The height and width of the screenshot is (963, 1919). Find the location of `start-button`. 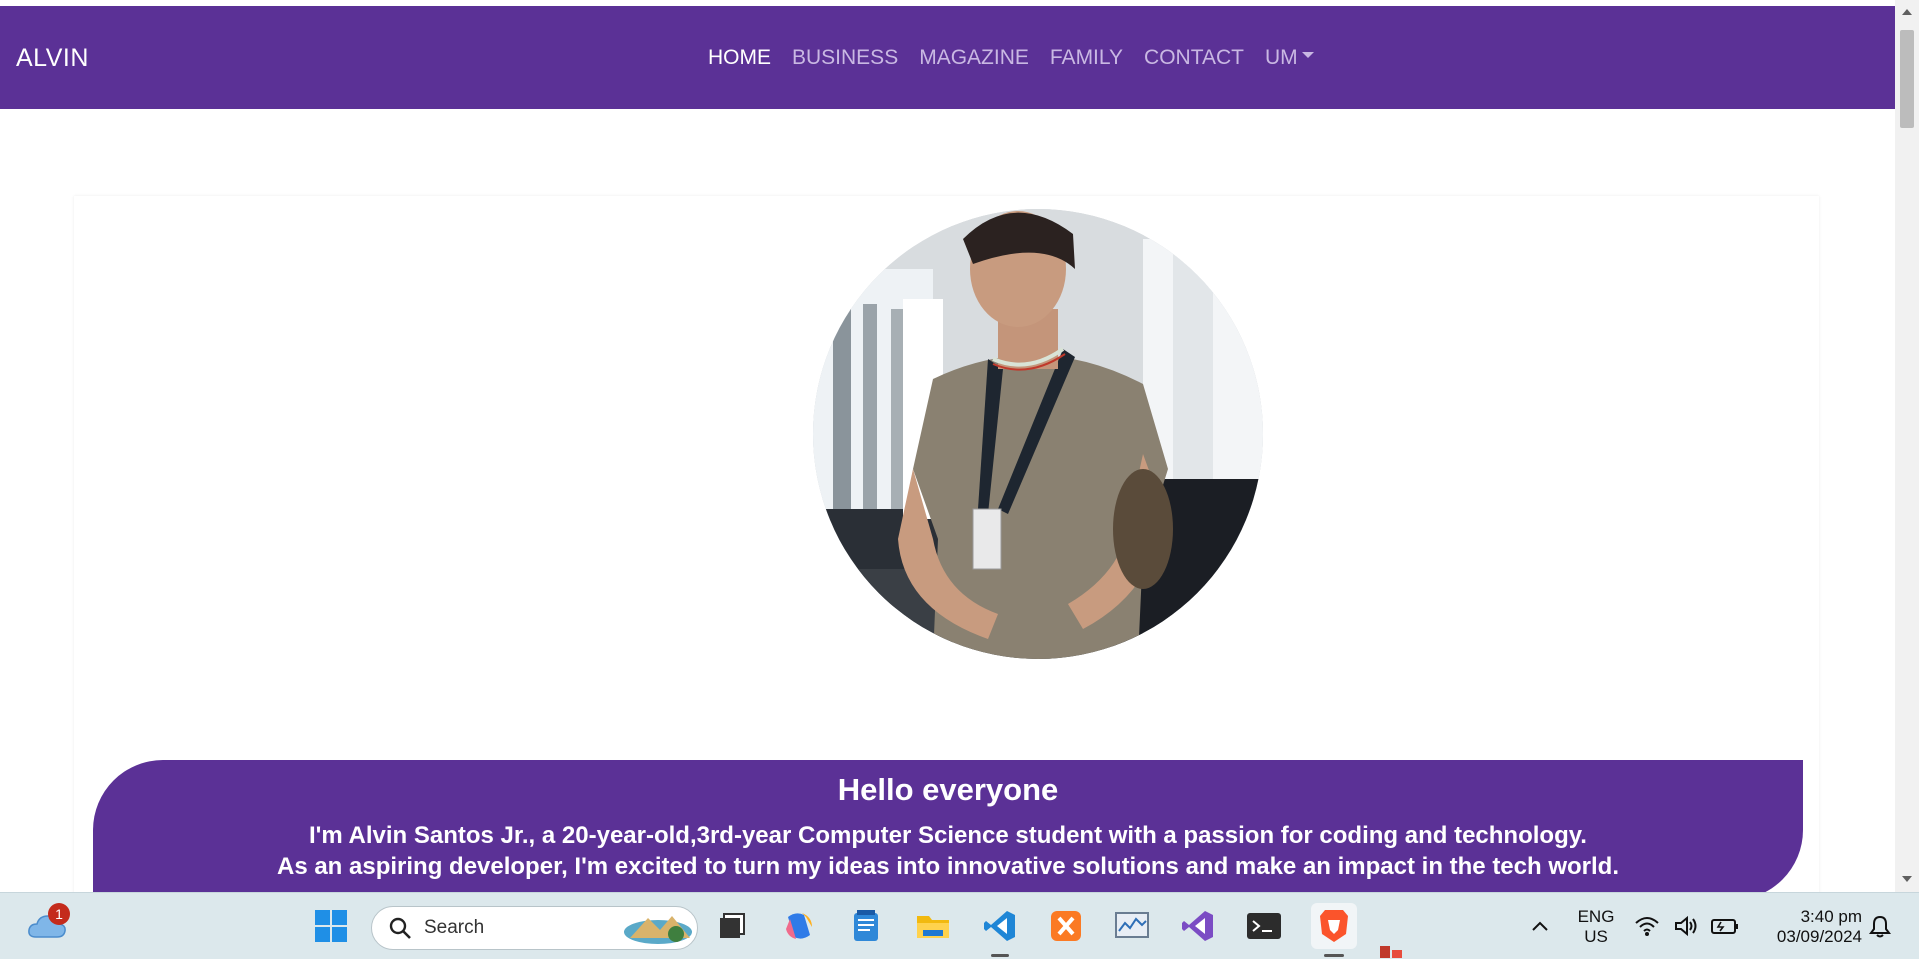

start-button is located at coordinates (331, 926).